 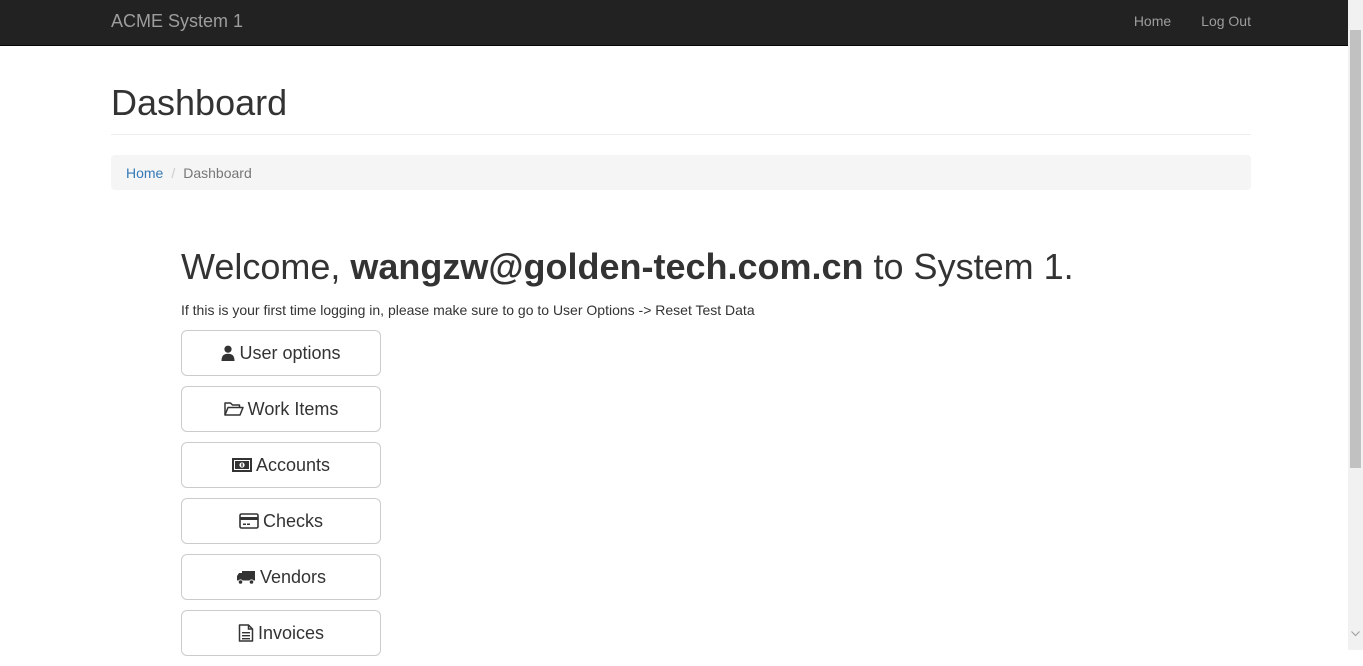 What do you see at coordinates (674, 23) in the screenshot?
I see `top-navbar: ACME System 1 Home Log Out` at bounding box center [674, 23].